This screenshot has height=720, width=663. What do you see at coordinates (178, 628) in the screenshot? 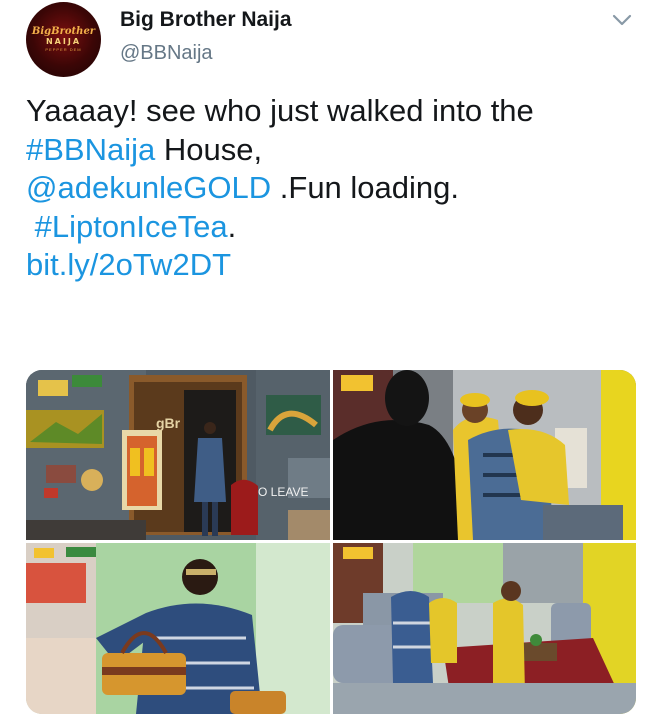
I see `photo-bags` at bounding box center [178, 628].